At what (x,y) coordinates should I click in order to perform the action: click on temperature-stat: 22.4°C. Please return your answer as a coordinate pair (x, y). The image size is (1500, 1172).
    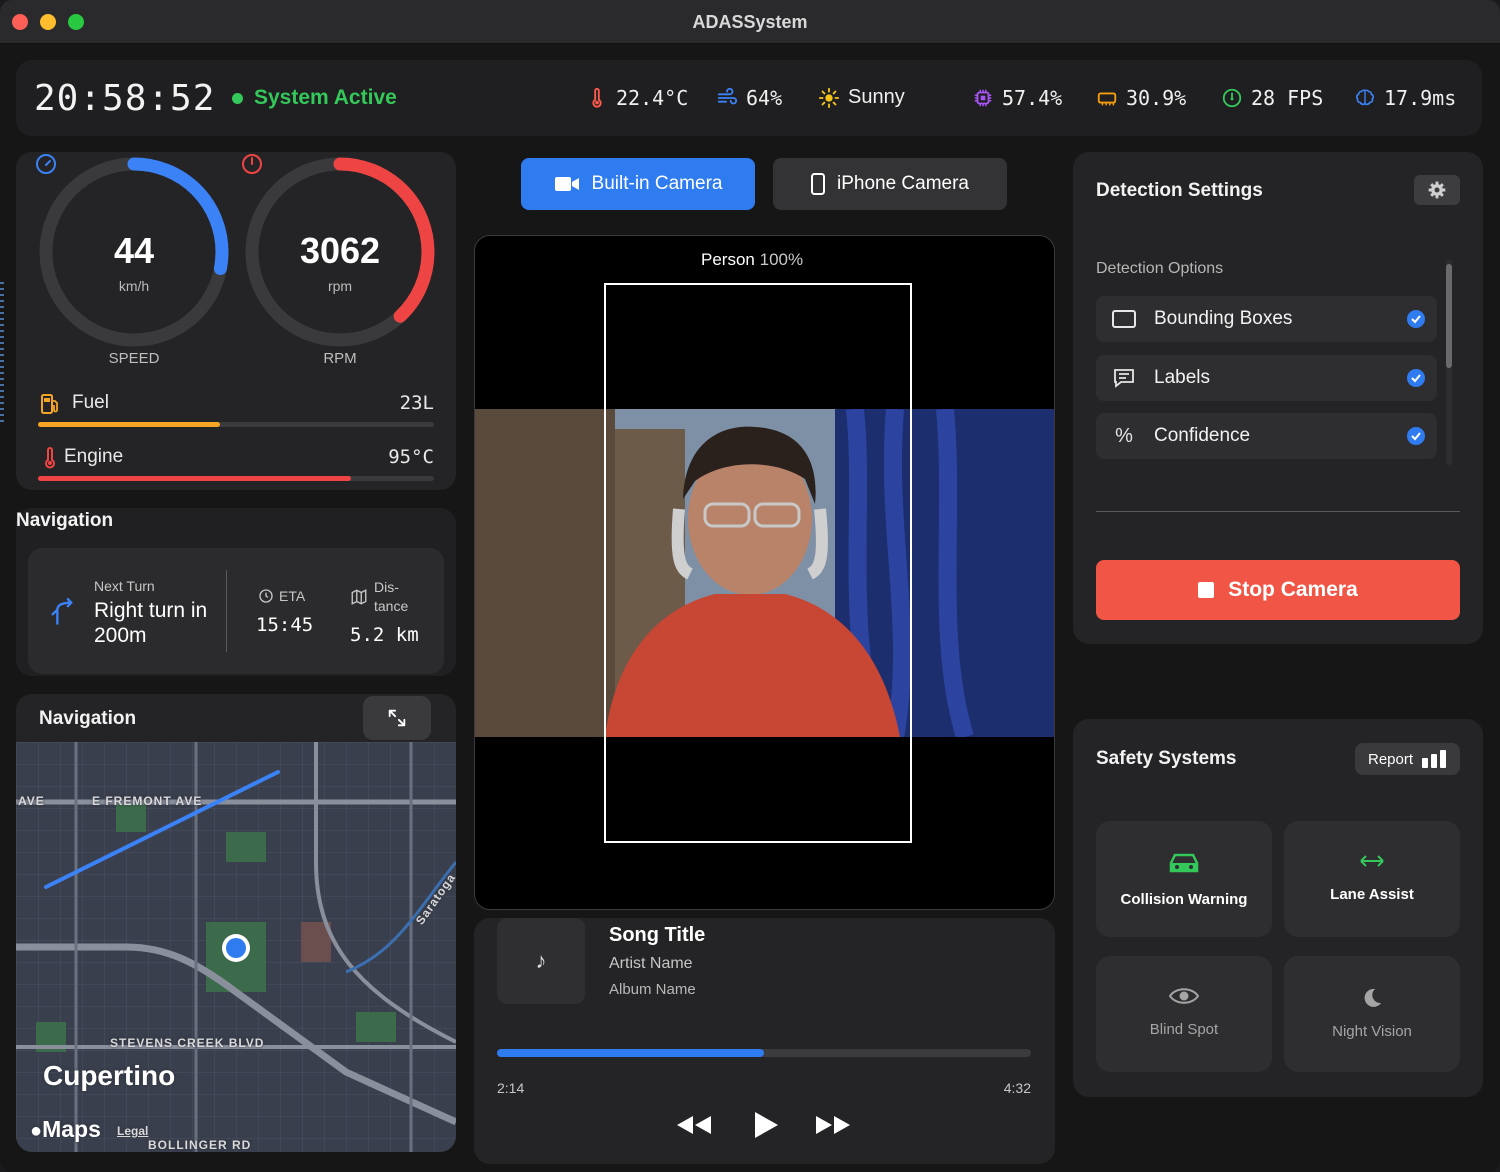
    Looking at the image, I should click on (637, 98).